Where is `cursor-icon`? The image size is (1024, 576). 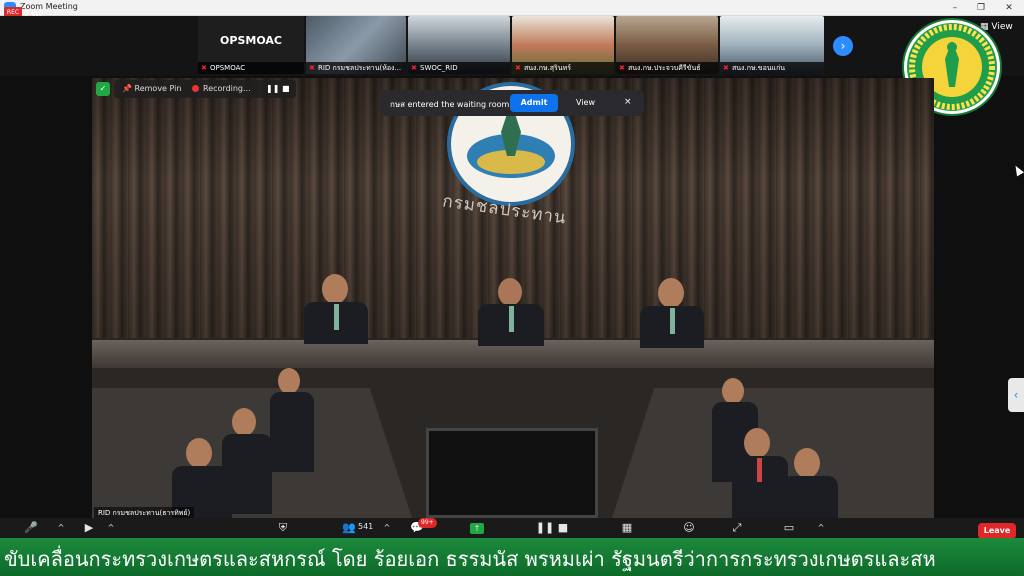 cursor-icon is located at coordinates (1018, 170).